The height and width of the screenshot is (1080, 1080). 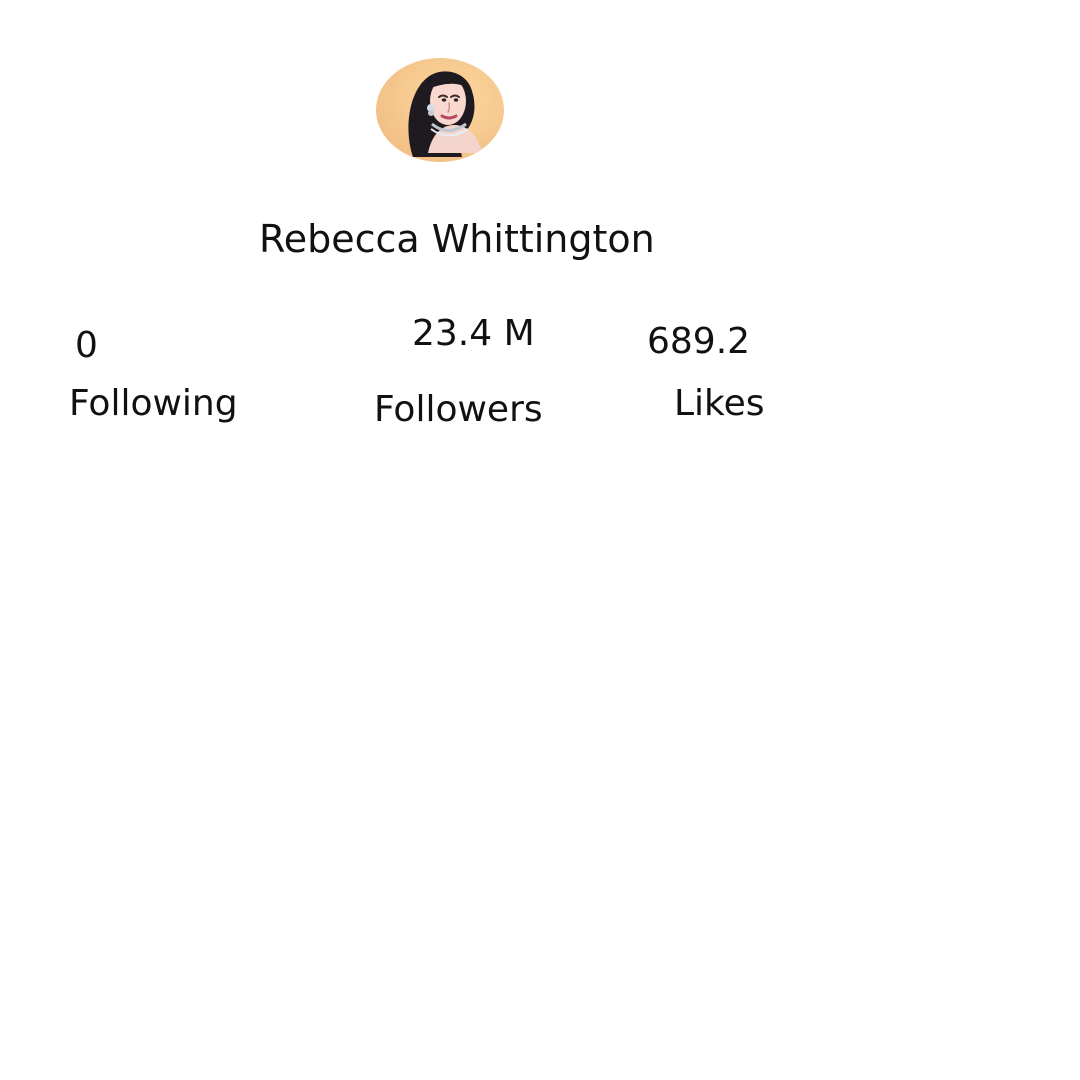 What do you see at coordinates (719, 403) in the screenshot?
I see `likes-label: Likes` at bounding box center [719, 403].